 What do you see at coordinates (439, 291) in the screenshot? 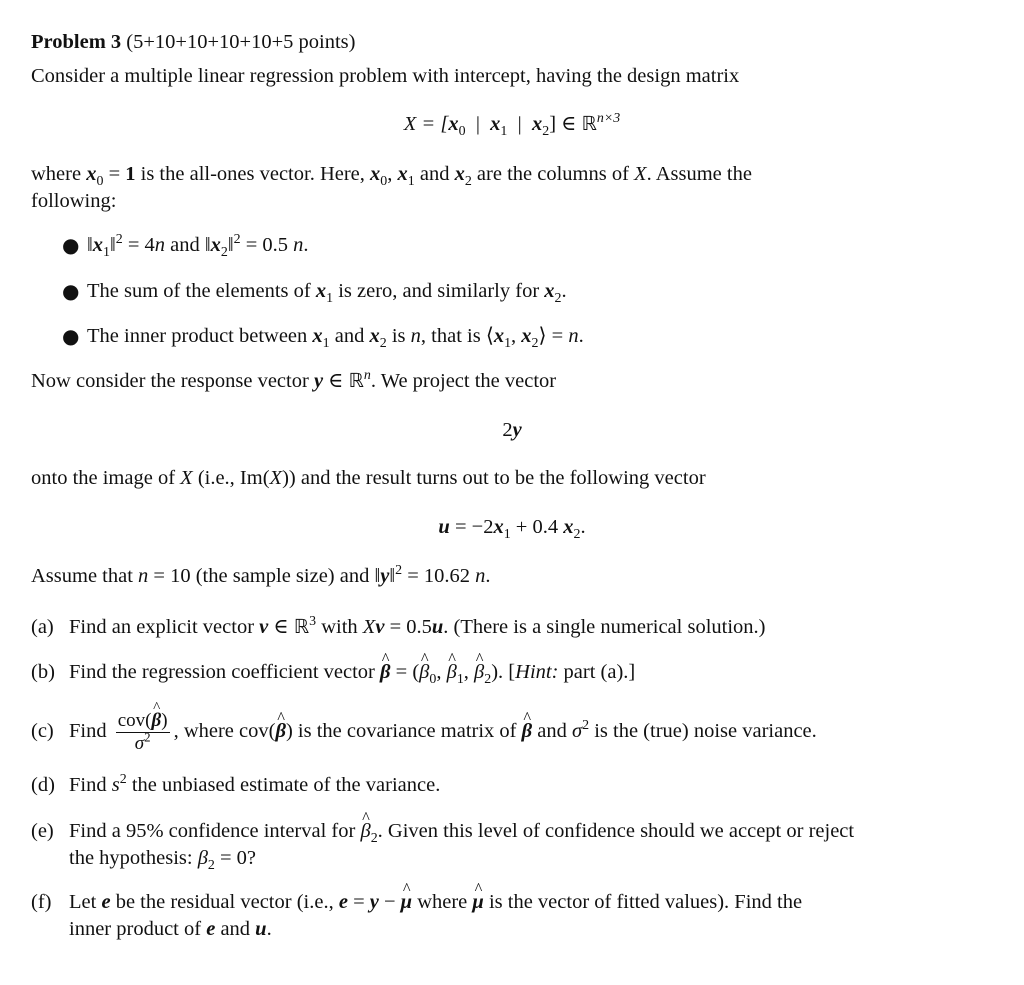
I see `text: is zero, and similarly for` at bounding box center [439, 291].